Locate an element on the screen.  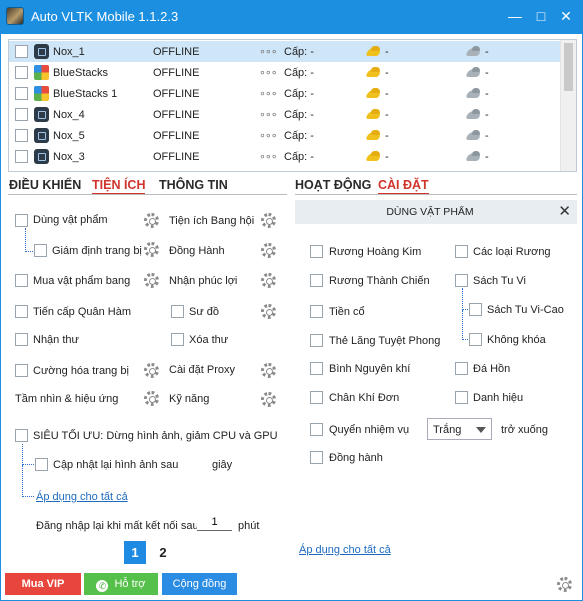
settings-gear-icon is located at coordinates (564, 584).